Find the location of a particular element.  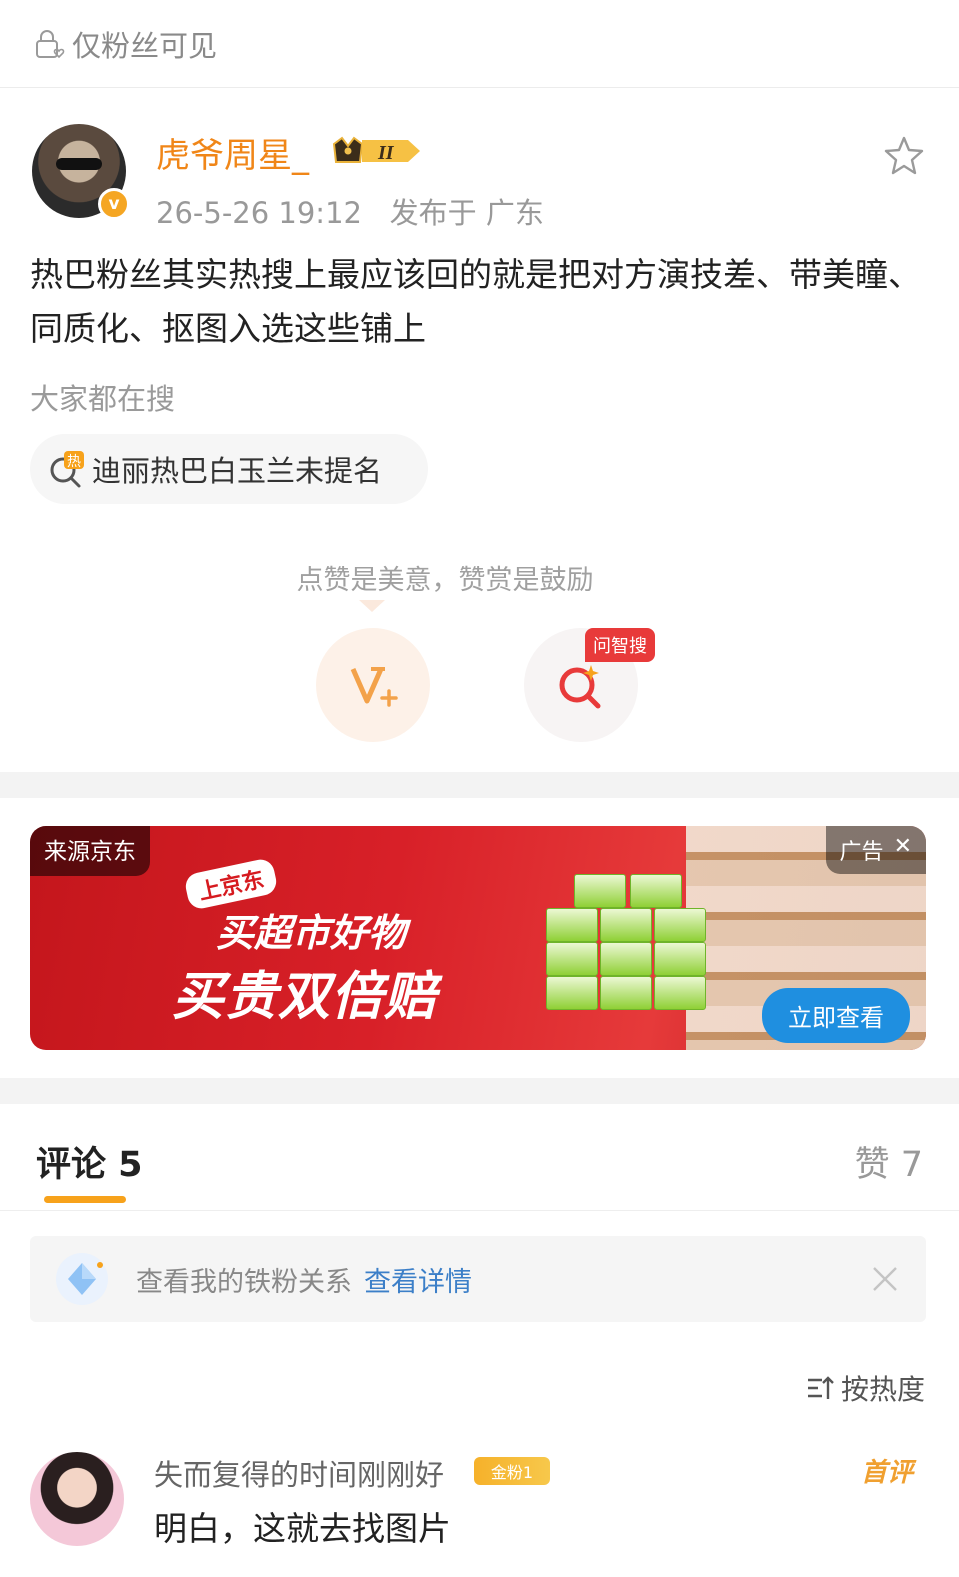

reward-v-icon is located at coordinates (374, 687).